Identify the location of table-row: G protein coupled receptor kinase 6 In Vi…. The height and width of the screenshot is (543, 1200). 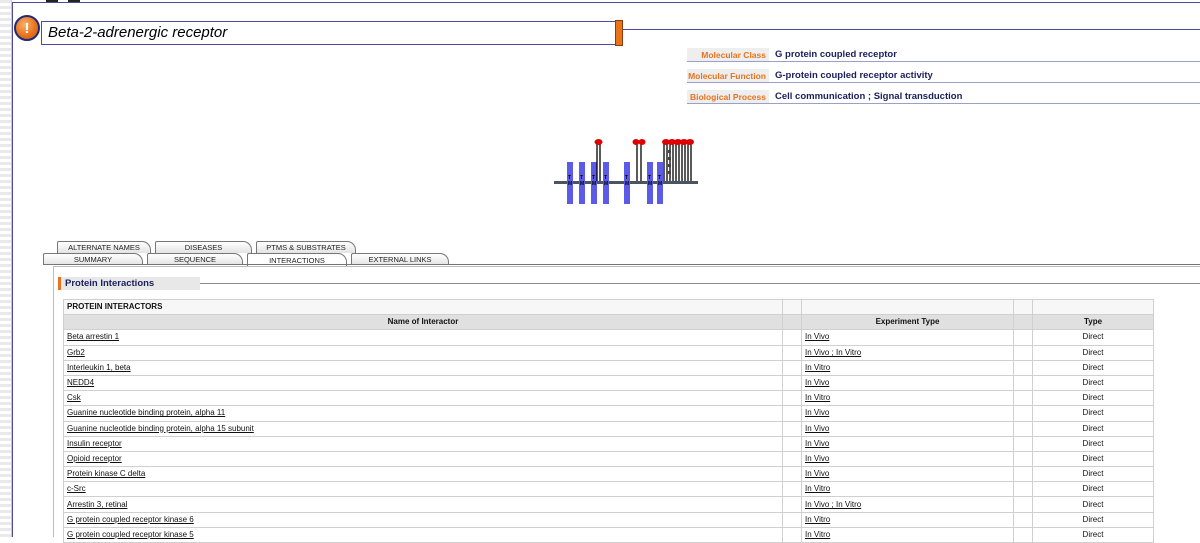
(608, 519).